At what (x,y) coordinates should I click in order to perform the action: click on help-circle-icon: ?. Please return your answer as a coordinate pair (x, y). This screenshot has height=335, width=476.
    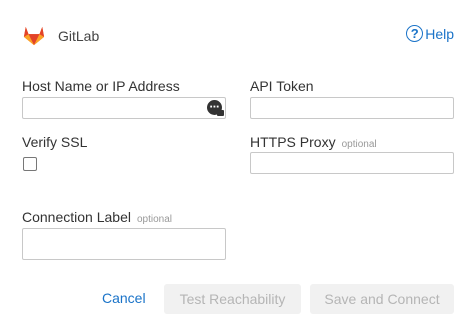
    Looking at the image, I should click on (415, 33).